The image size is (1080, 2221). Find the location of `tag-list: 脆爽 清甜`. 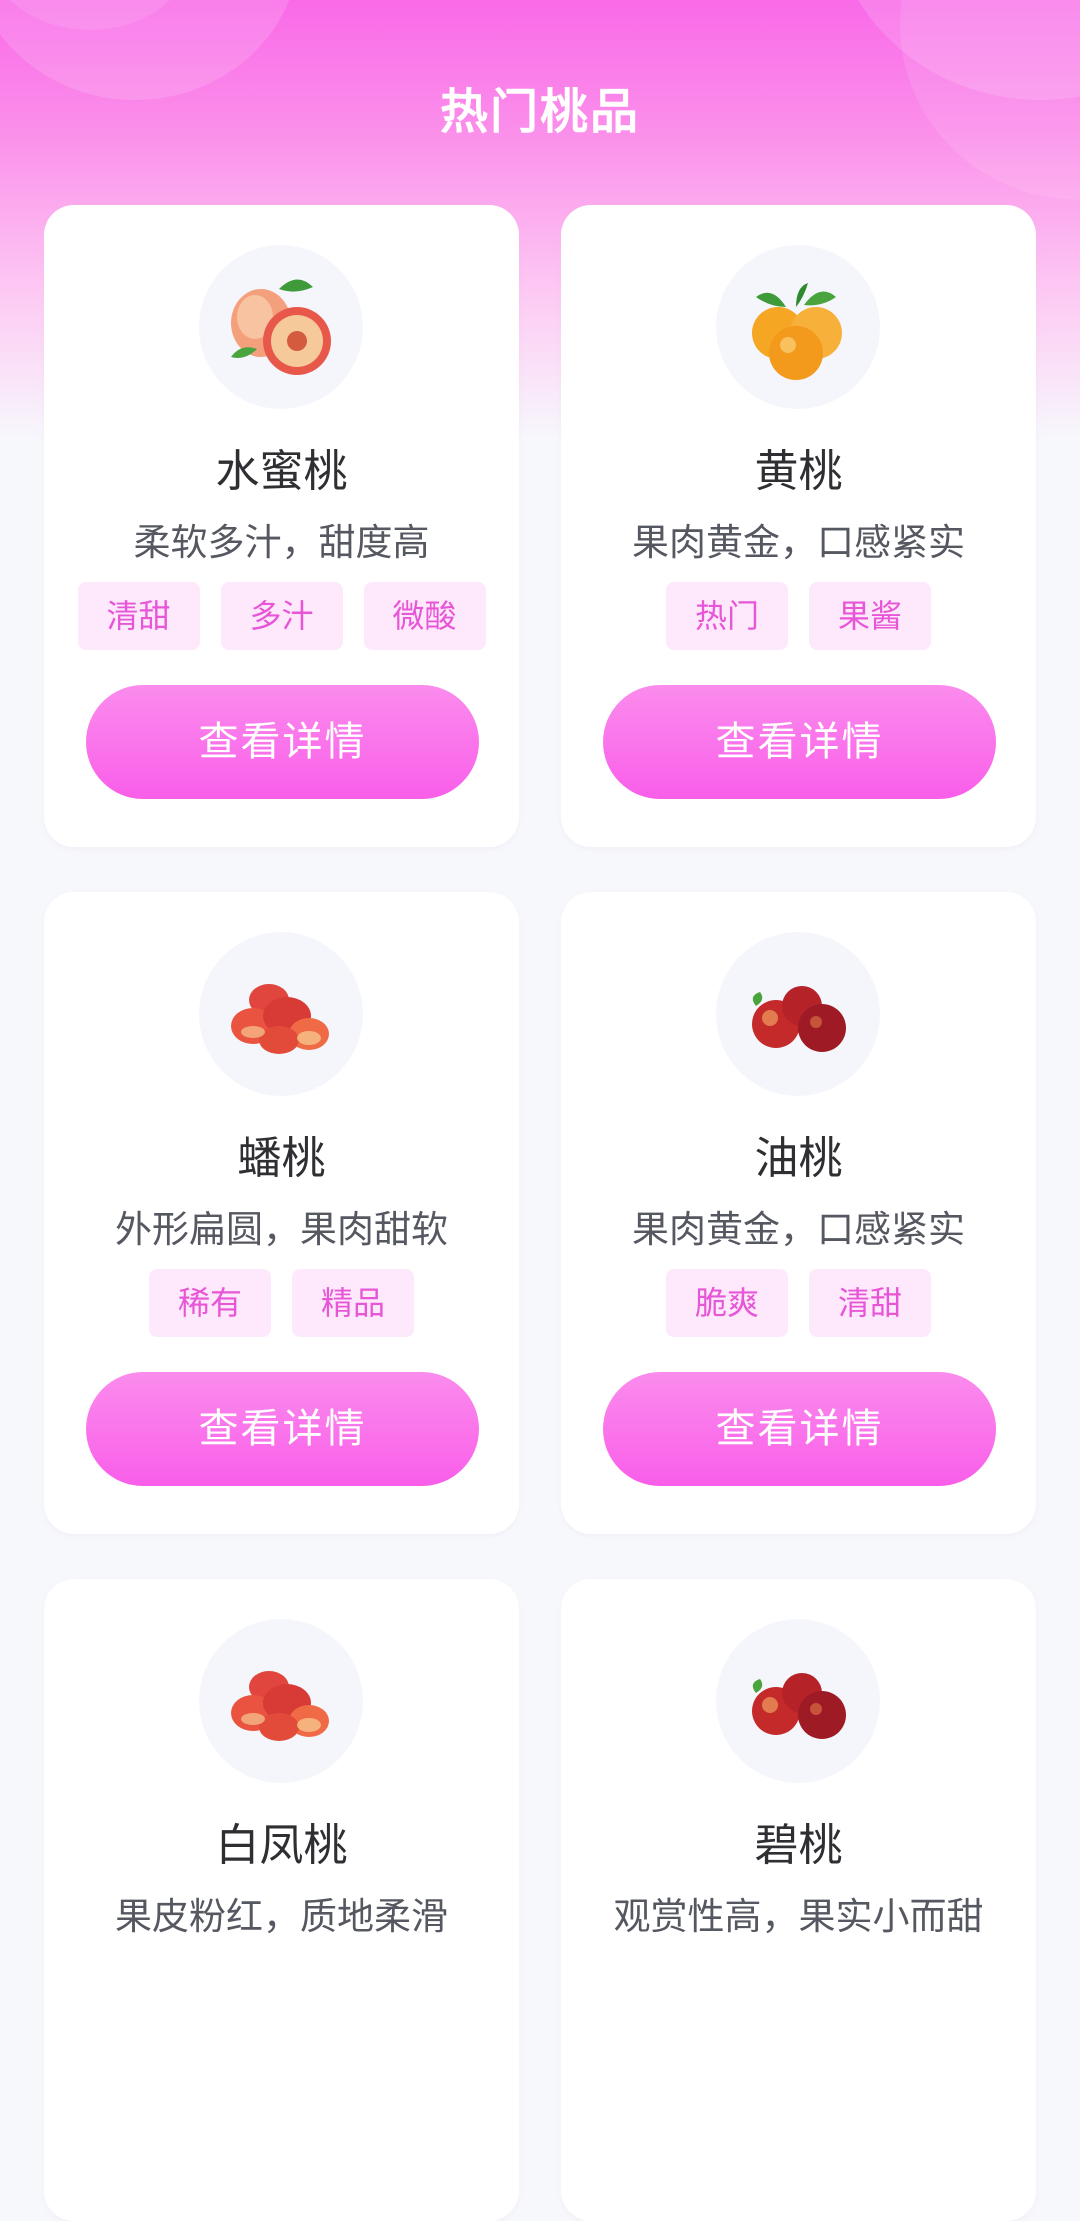

tag-list: 脆爽 清甜 is located at coordinates (798, 1303).